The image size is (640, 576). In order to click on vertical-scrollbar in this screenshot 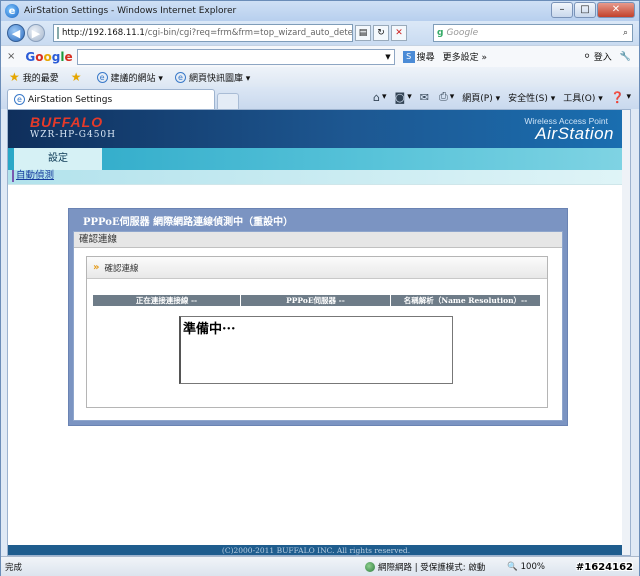, I will do `click(626, 332)`.